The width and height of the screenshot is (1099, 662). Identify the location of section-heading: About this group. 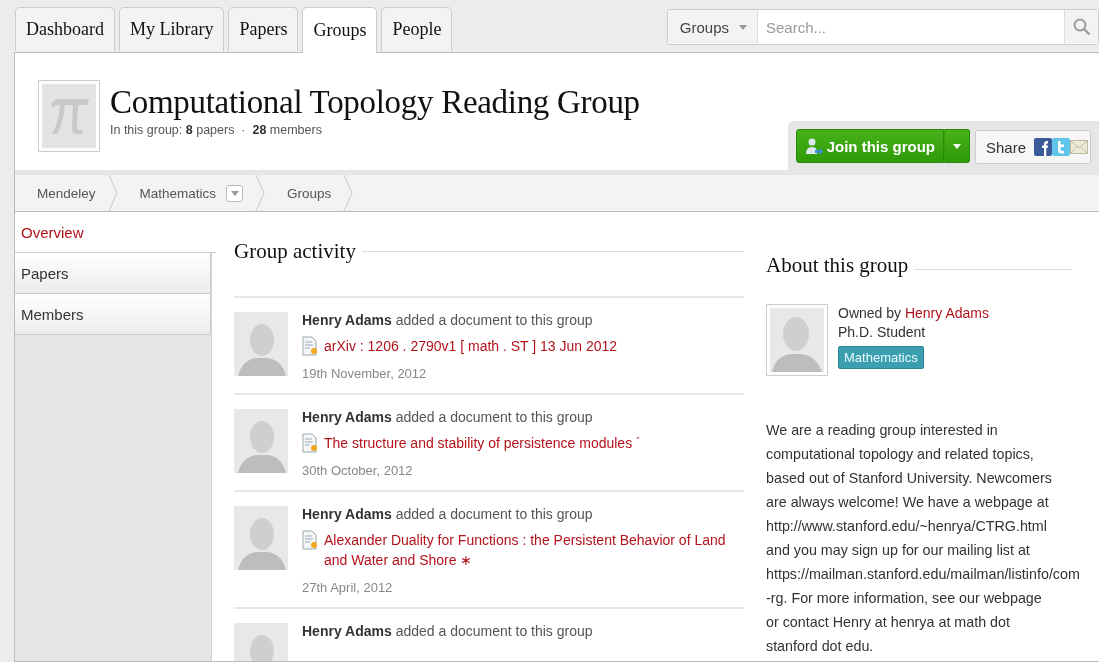
(837, 265).